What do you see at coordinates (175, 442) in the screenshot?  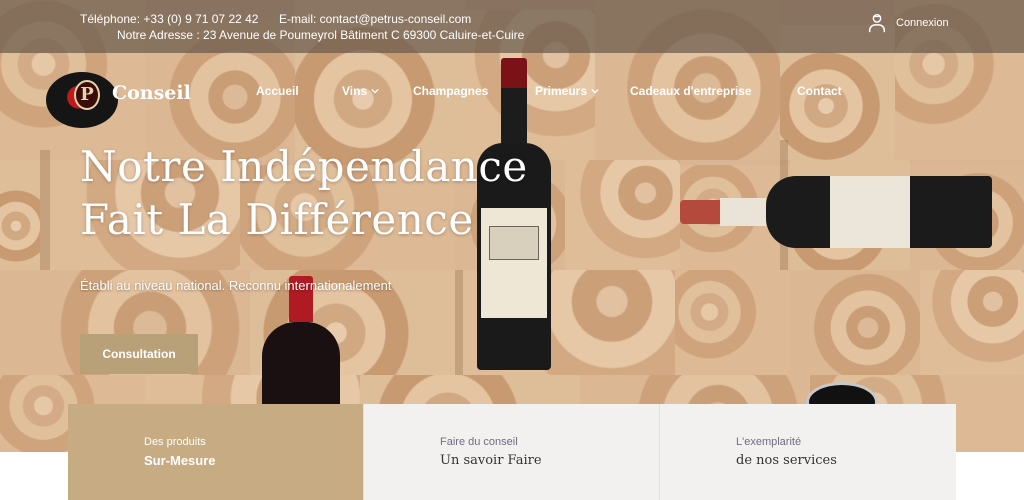 I see `feature-card-kicker: Des produits` at bounding box center [175, 442].